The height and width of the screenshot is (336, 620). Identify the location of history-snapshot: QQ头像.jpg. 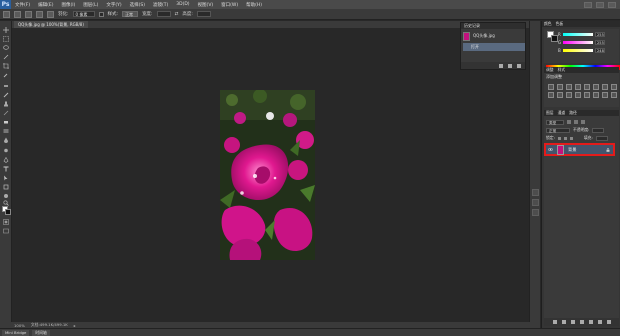
(494, 36).